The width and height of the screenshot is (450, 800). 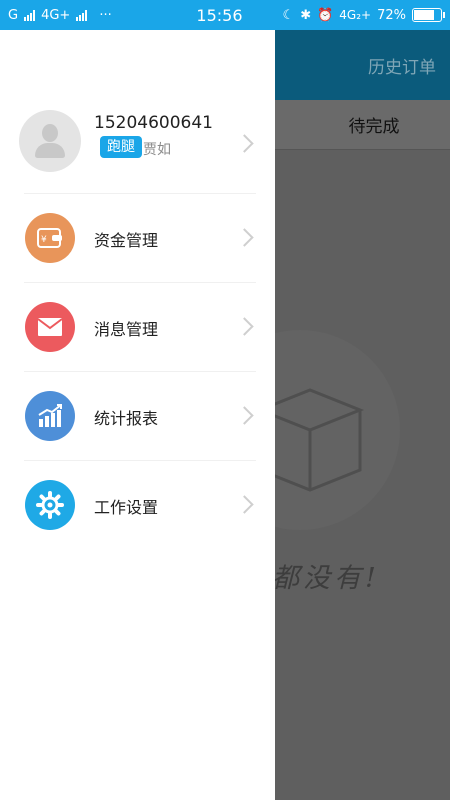 I want to click on moon-icon: ☾, so click(x=288, y=15).